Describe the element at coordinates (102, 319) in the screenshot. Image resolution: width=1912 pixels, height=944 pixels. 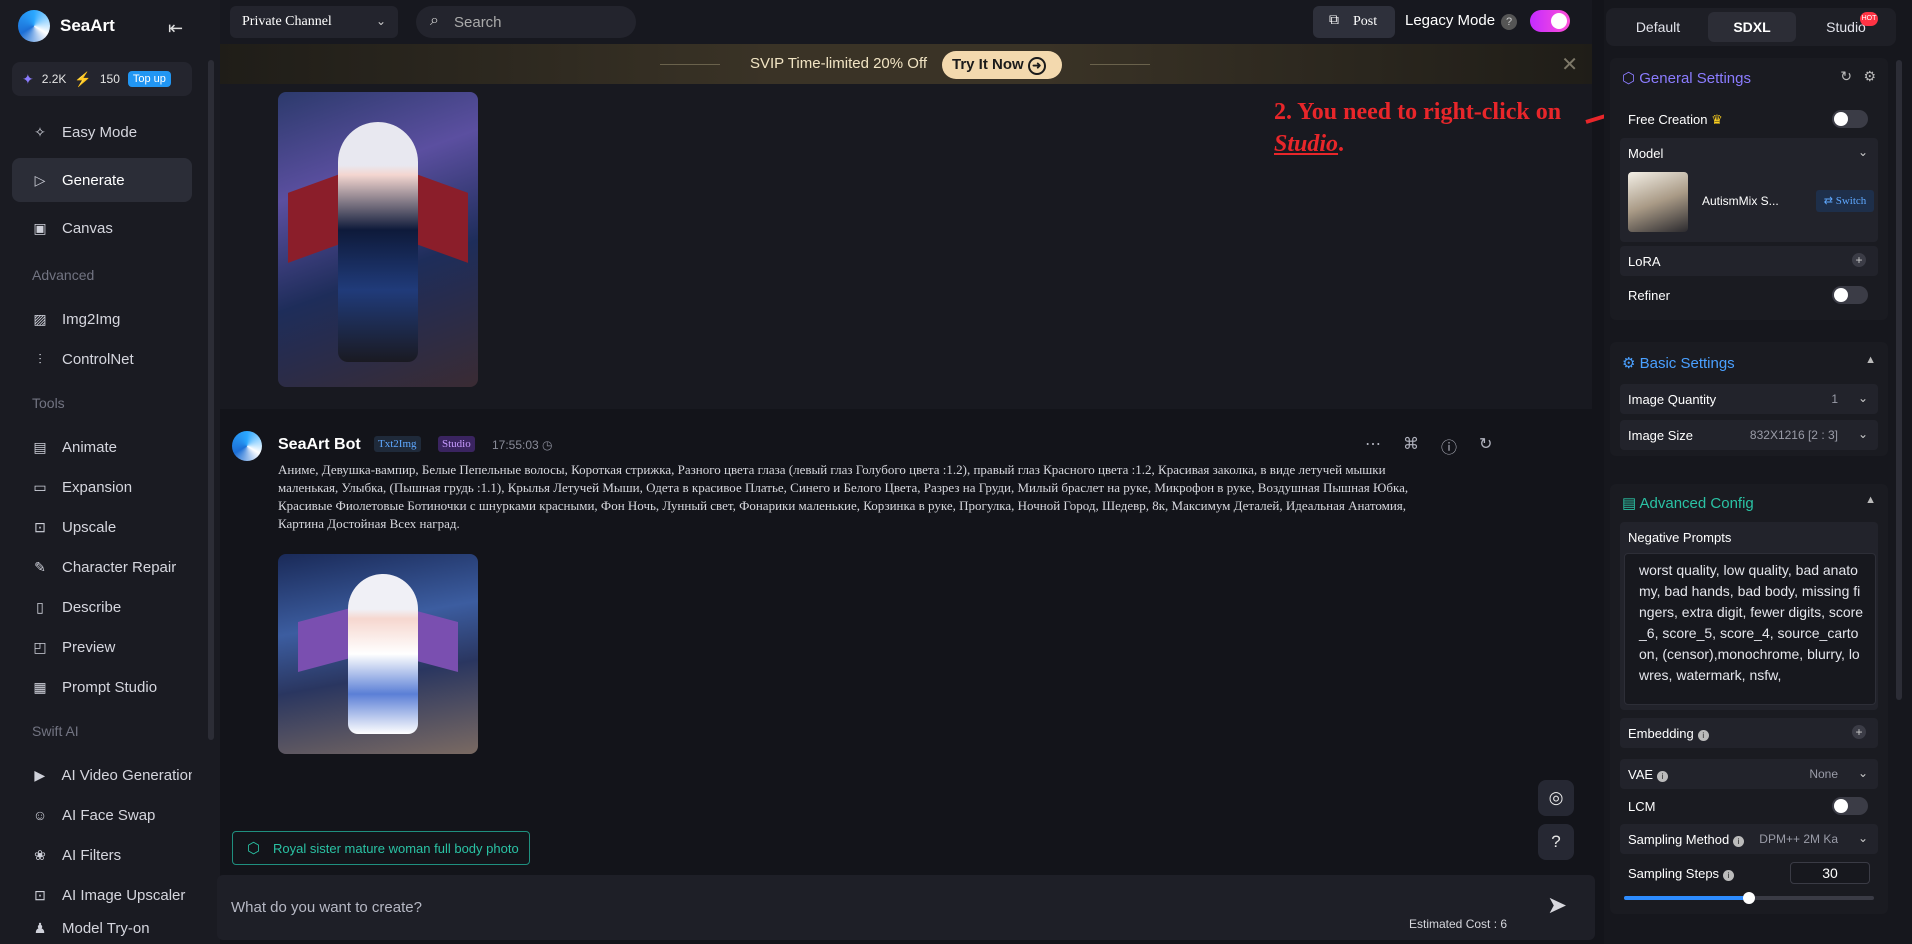
I see `sidebar-item-img2img: ▨ Img2Img` at that location.